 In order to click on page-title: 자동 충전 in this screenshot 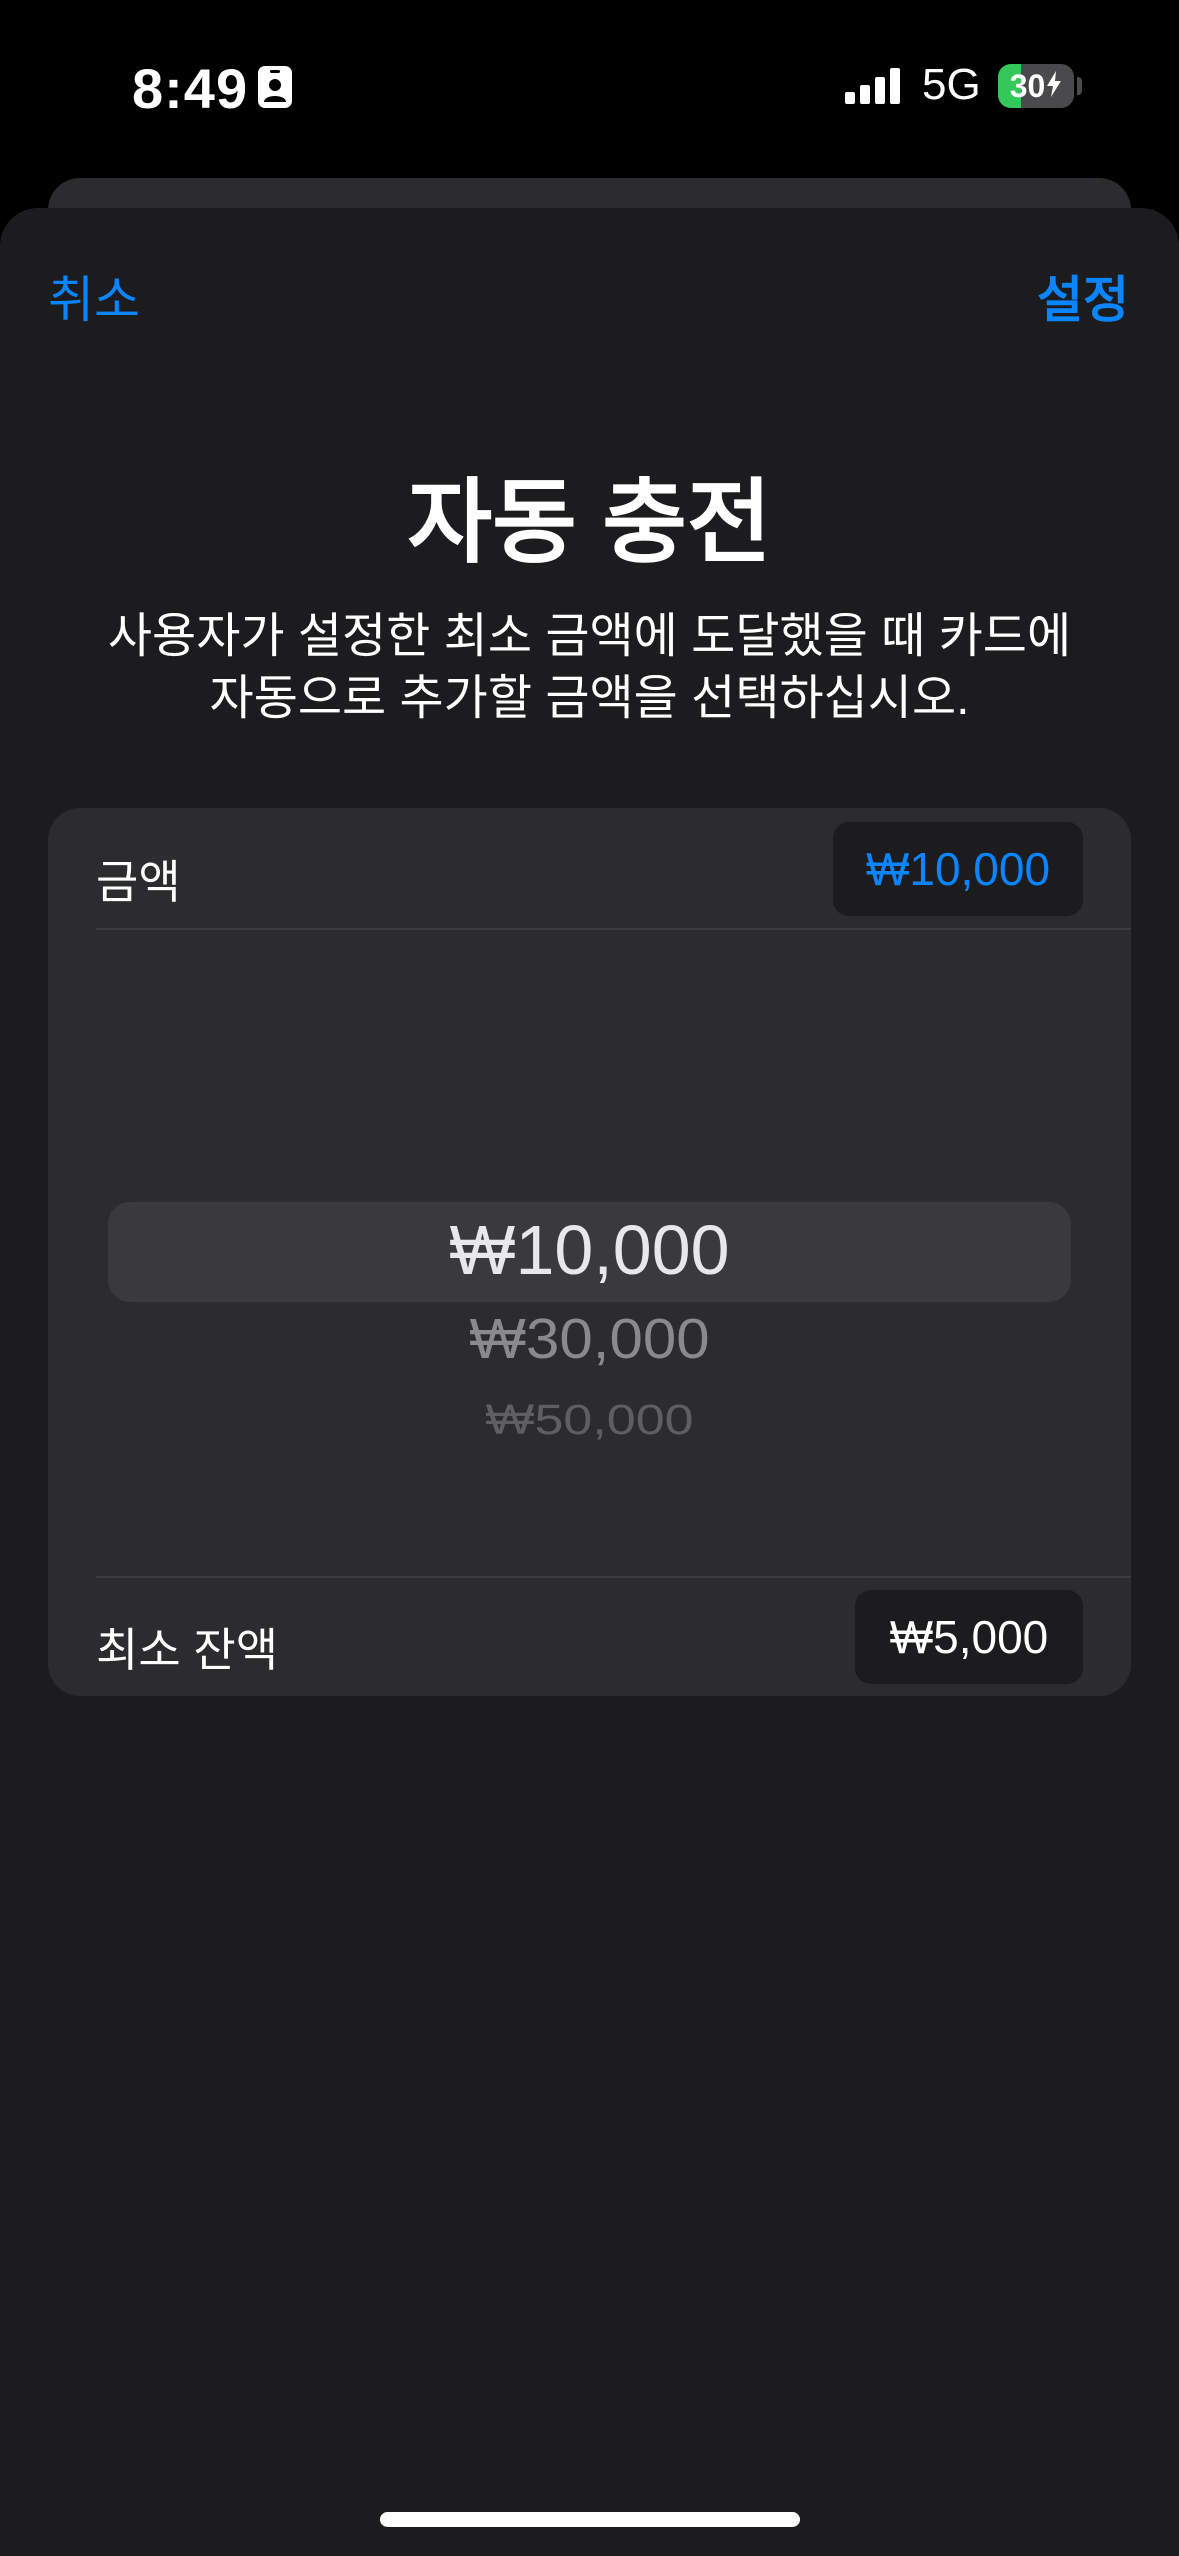, I will do `click(589, 523)`.